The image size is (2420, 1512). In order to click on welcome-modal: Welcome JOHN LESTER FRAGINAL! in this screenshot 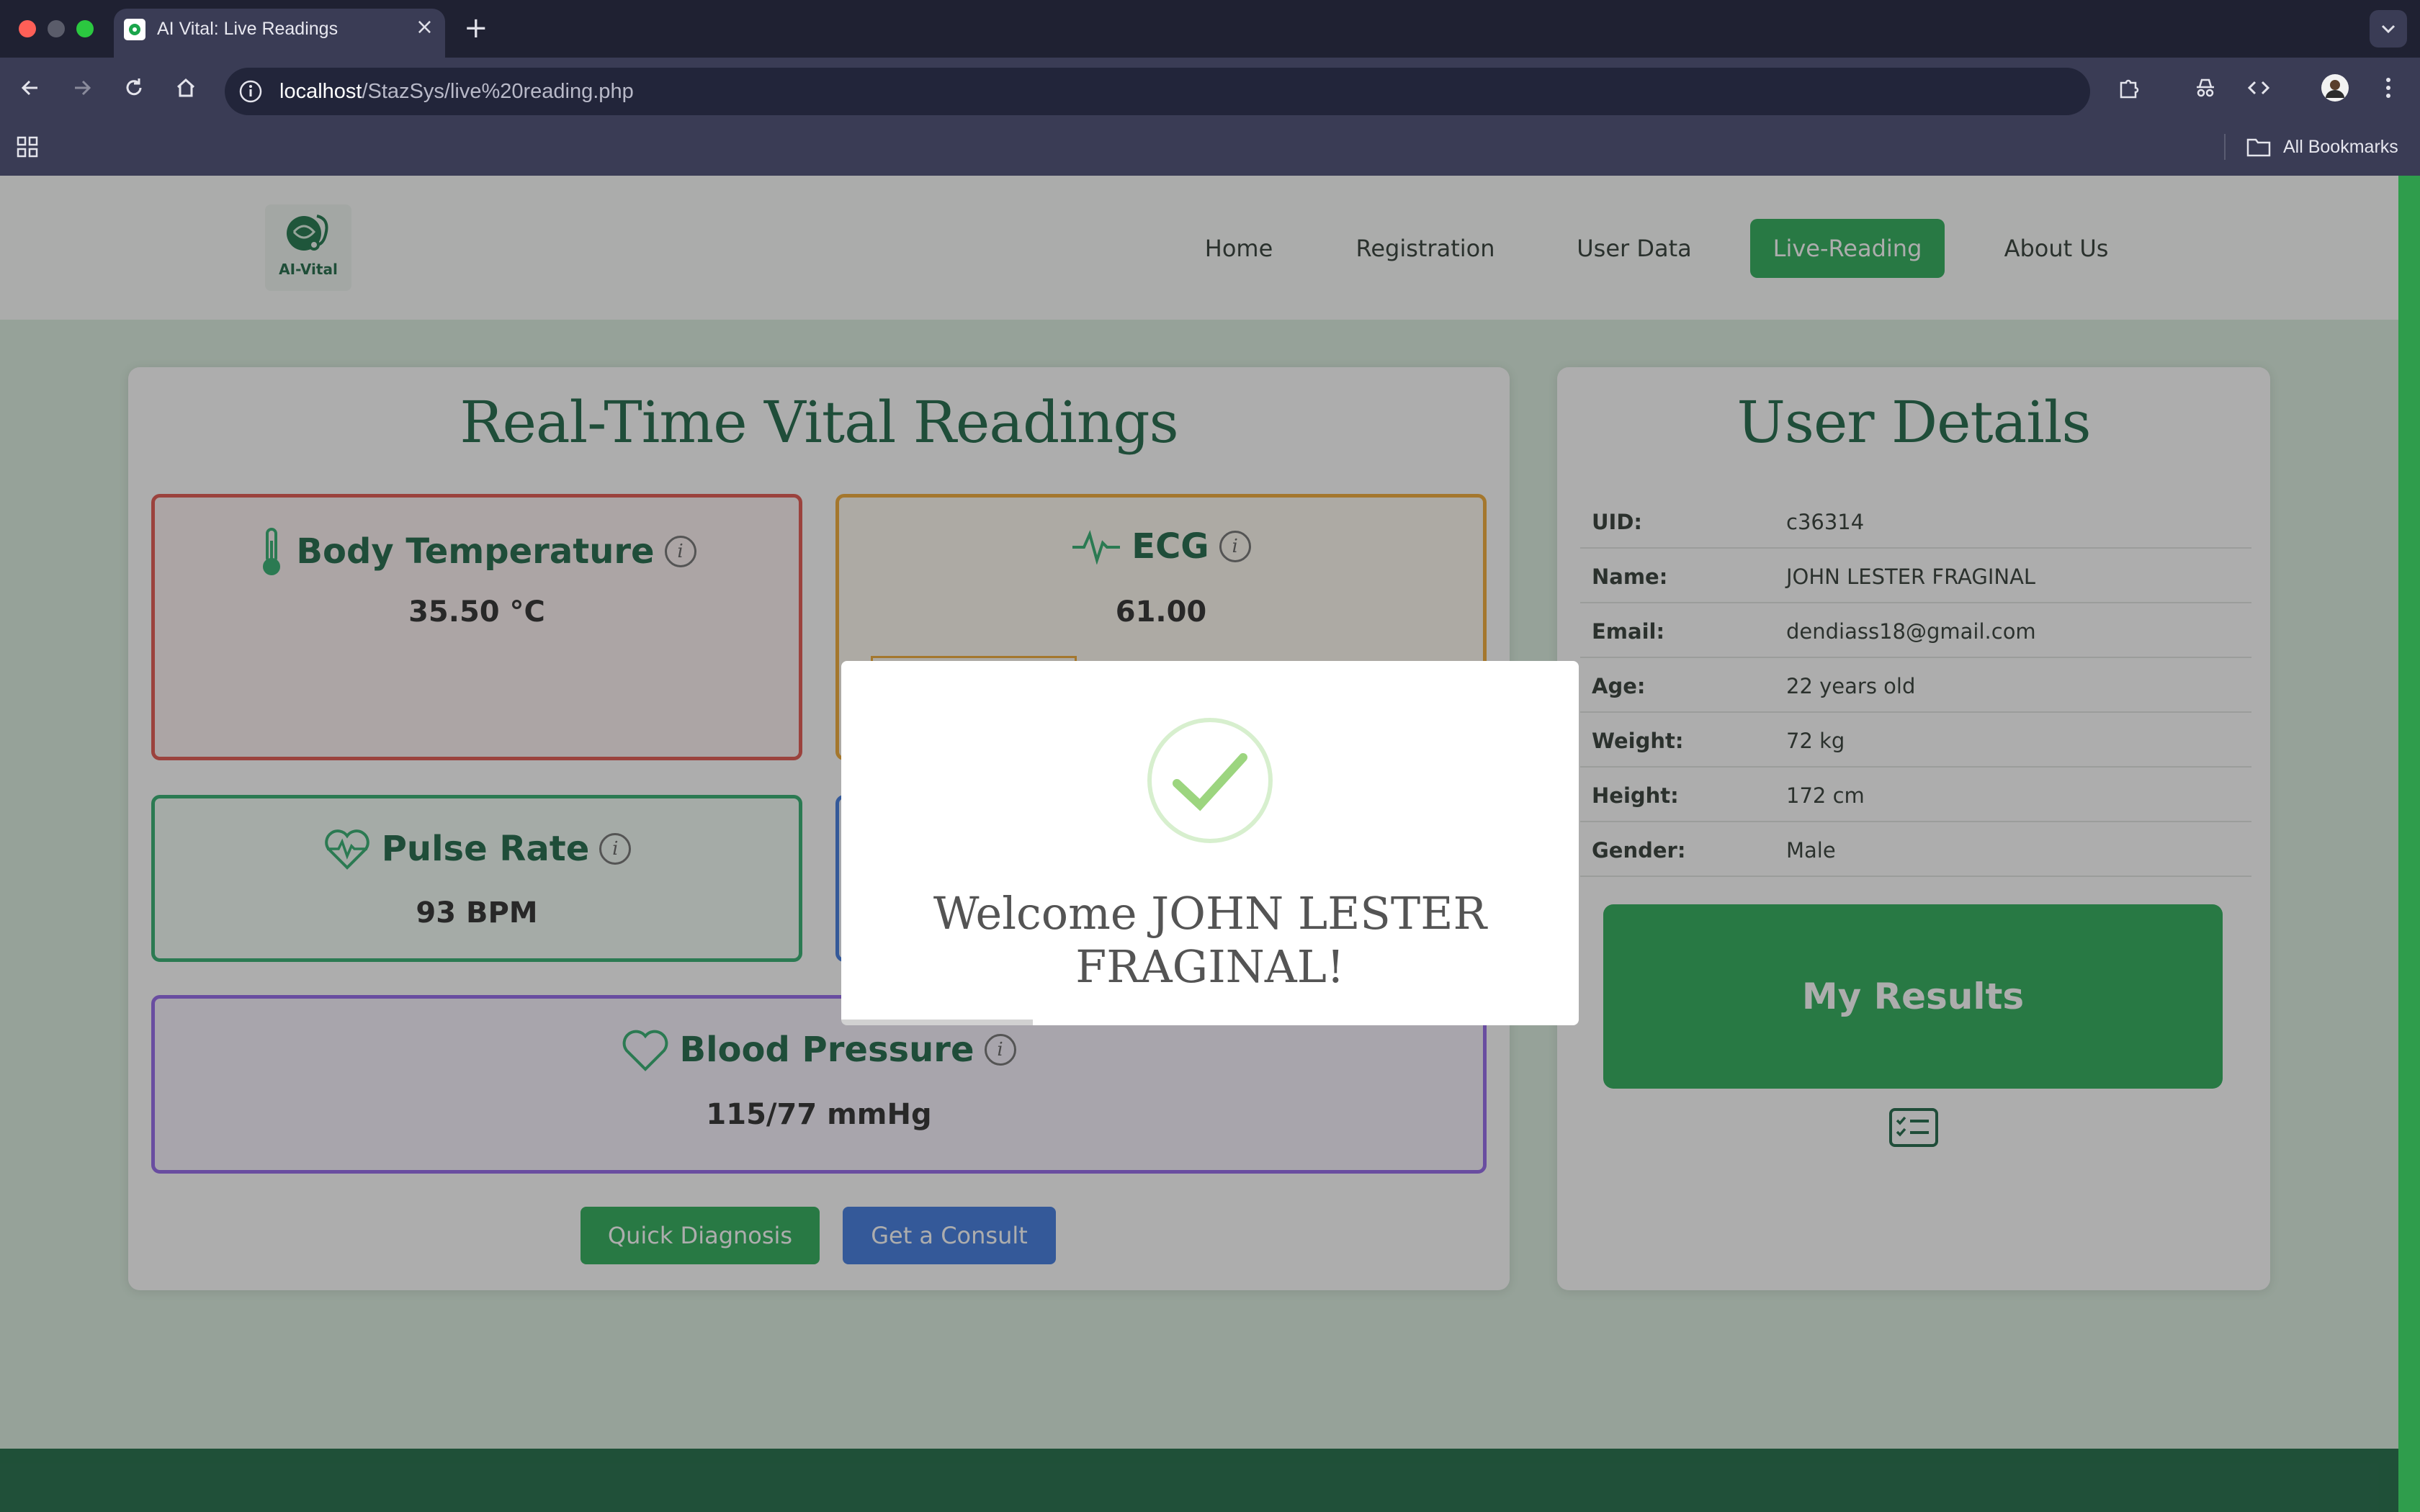, I will do `click(1210, 843)`.